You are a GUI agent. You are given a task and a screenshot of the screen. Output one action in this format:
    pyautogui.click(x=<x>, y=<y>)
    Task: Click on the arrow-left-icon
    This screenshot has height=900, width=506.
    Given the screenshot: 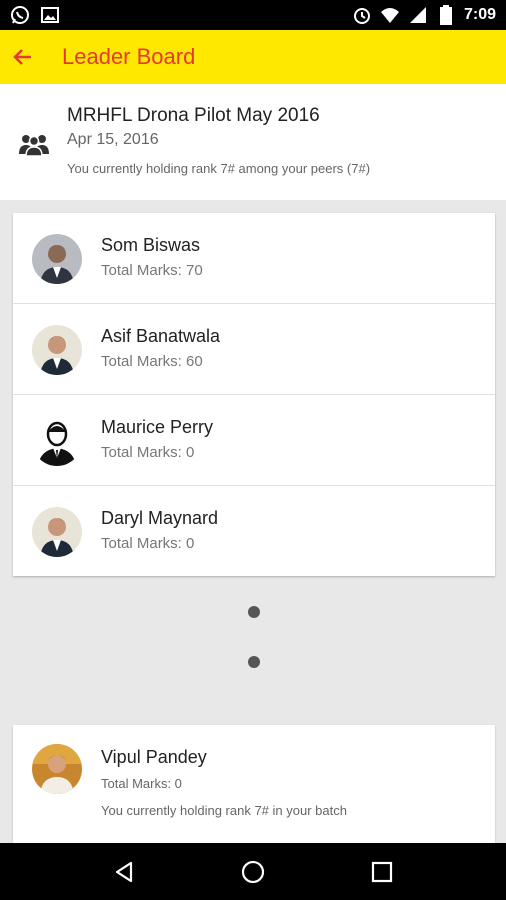 What is the action you would take?
    pyautogui.click(x=22, y=57)
    